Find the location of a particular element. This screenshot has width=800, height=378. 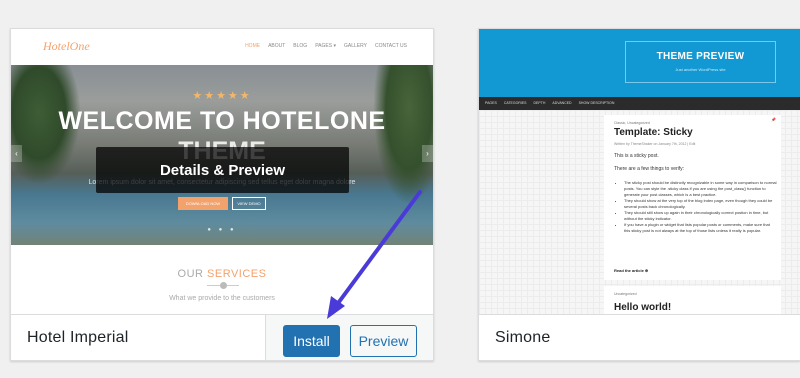

preview-section-tagline: What we provide to the customers is located at coordinates (222, 298).